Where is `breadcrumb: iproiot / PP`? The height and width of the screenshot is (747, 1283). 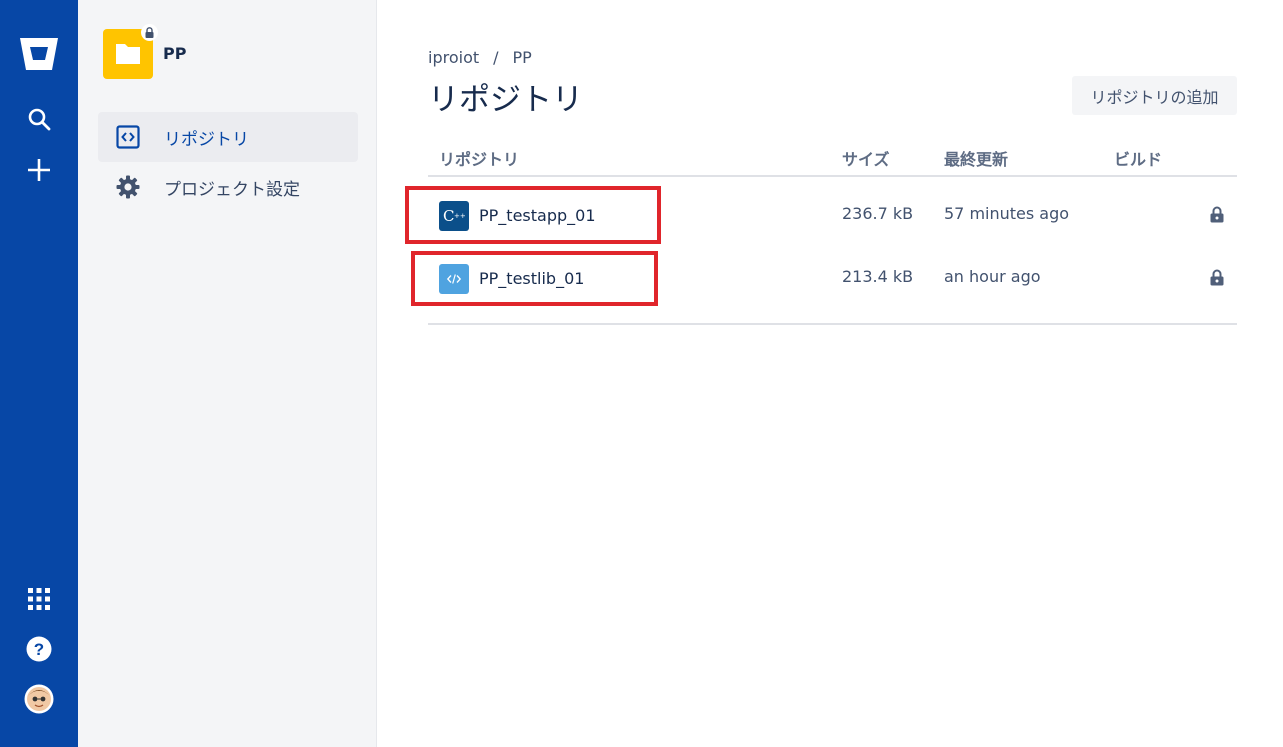
breadcrumb: iproiot / PP is located at coordinates (480, 57).